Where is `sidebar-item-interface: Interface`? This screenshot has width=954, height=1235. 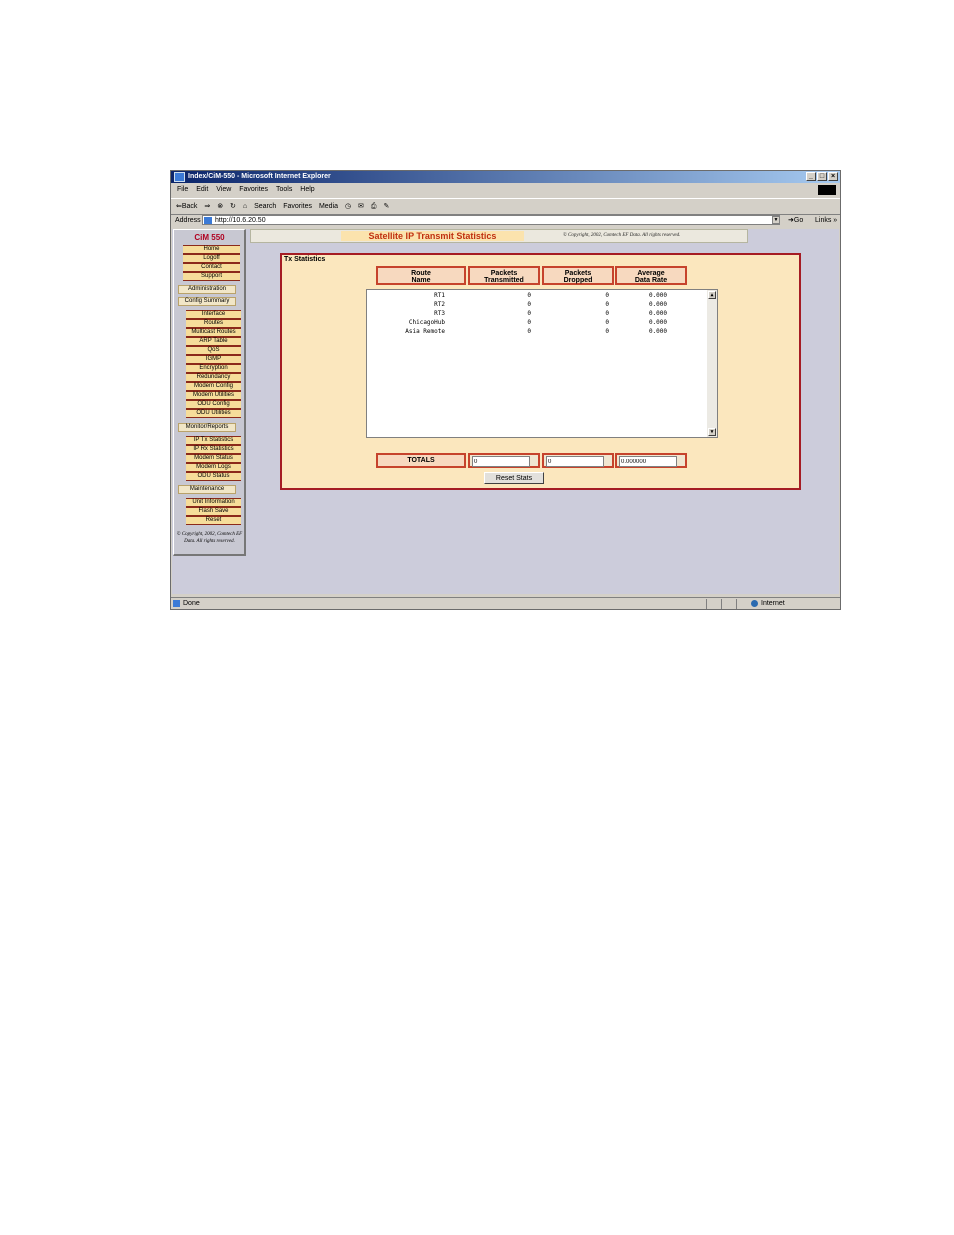 sidebar-item-interface: Interface is located at coordinates (213, 314).